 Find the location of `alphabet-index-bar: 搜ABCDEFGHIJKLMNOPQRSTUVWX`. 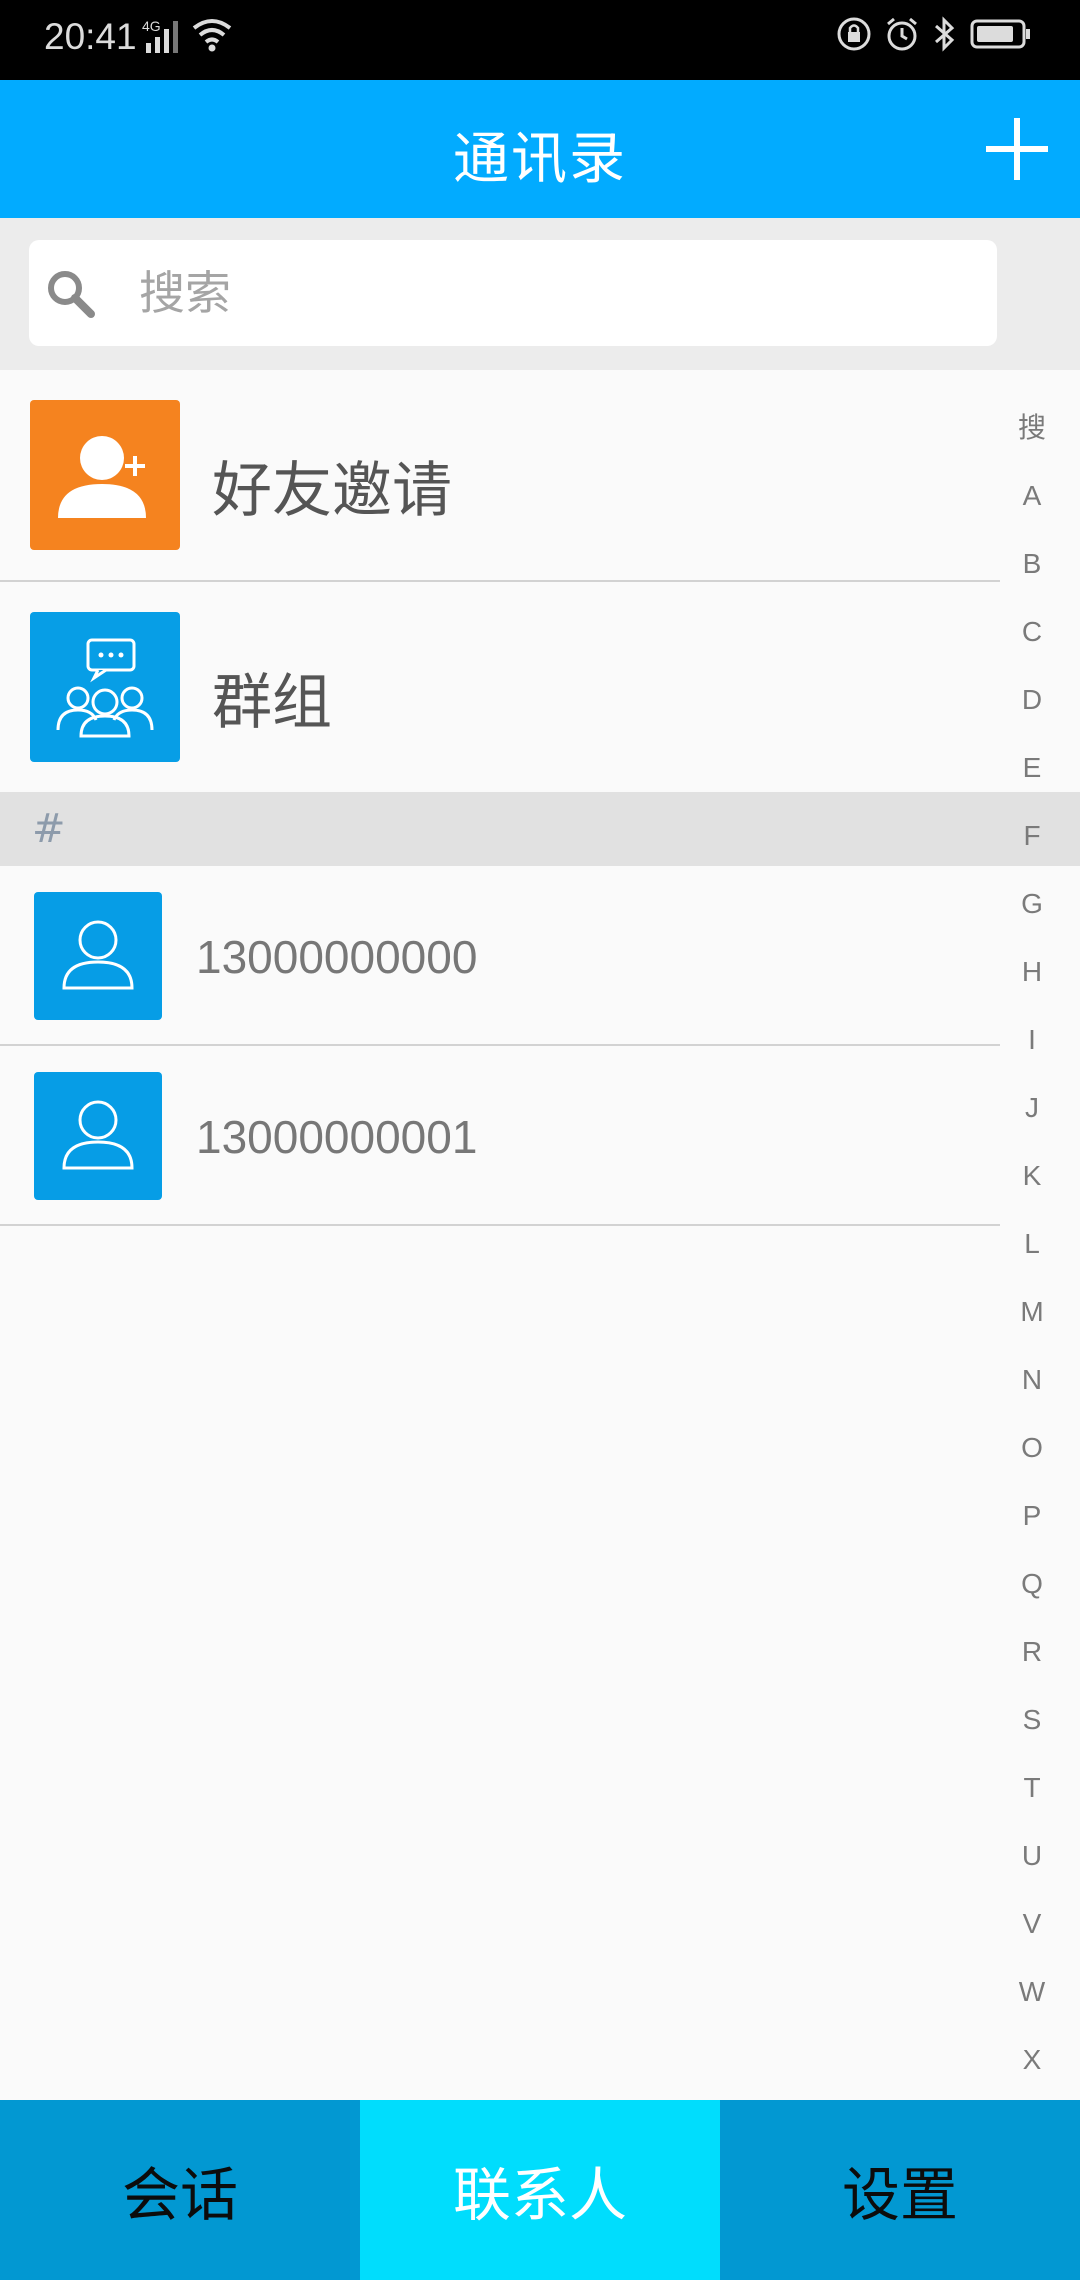

alphabet-index-bar: 搜ABCDEFGHIJKLMNOPQRSTUVWX is located at coordinates (1032, 1244).